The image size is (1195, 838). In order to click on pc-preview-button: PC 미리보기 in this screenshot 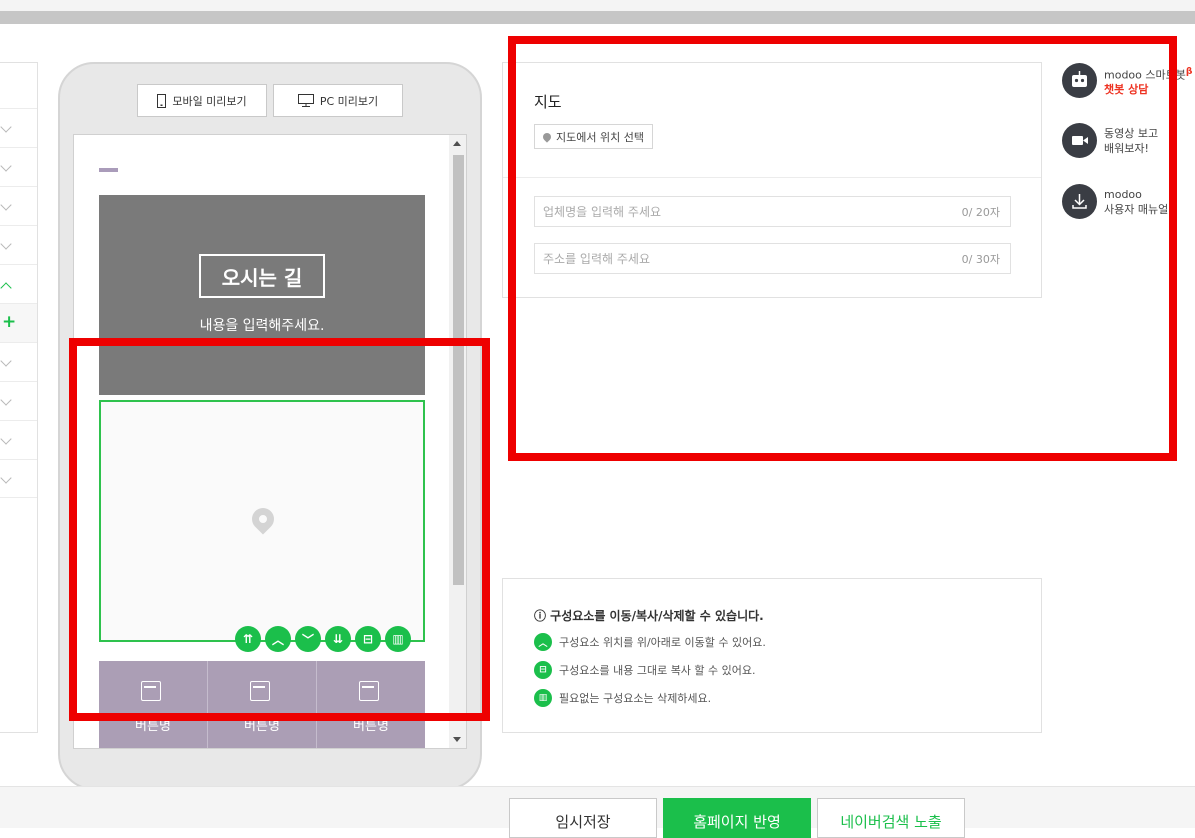, I will do `click(338, 100)`.